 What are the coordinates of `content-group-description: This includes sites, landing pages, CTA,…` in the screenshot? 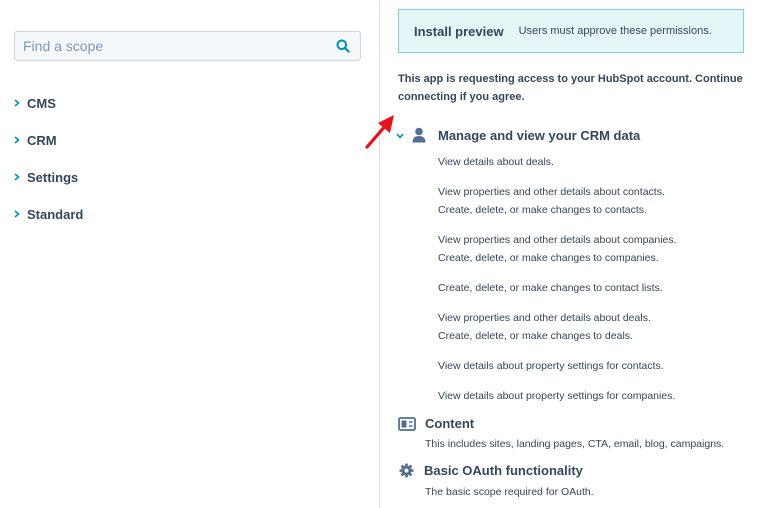 It's located at (575, 444).